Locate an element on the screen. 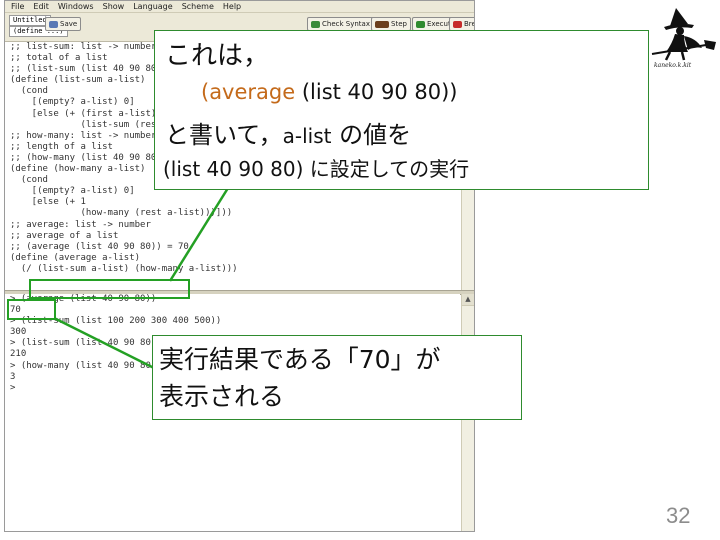 The height and width of the screenshot is (540, 720). step-button: Step is located at coordinates (391, 24).